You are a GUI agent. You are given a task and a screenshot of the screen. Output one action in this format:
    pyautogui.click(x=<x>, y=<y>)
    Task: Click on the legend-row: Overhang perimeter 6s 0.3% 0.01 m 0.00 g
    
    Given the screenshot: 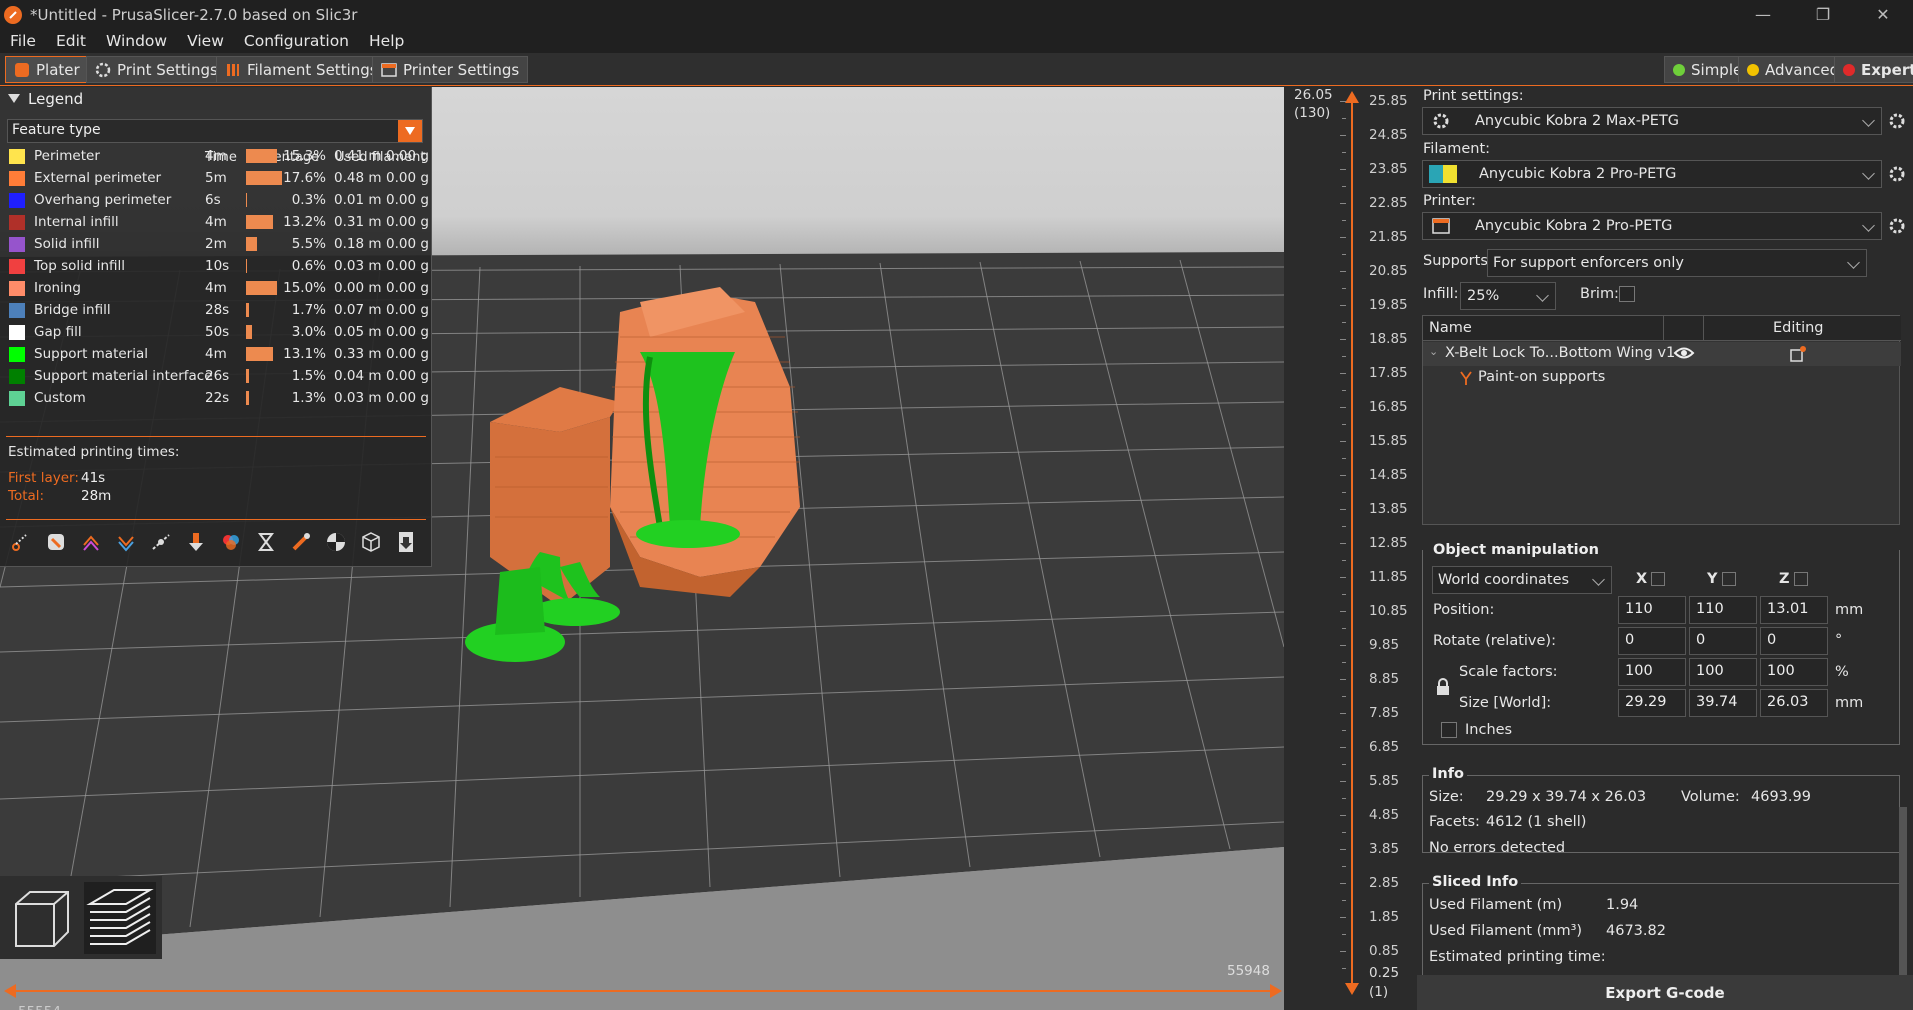 What is the action you would take?
    pyautogui.click(x=216, y=200)
    